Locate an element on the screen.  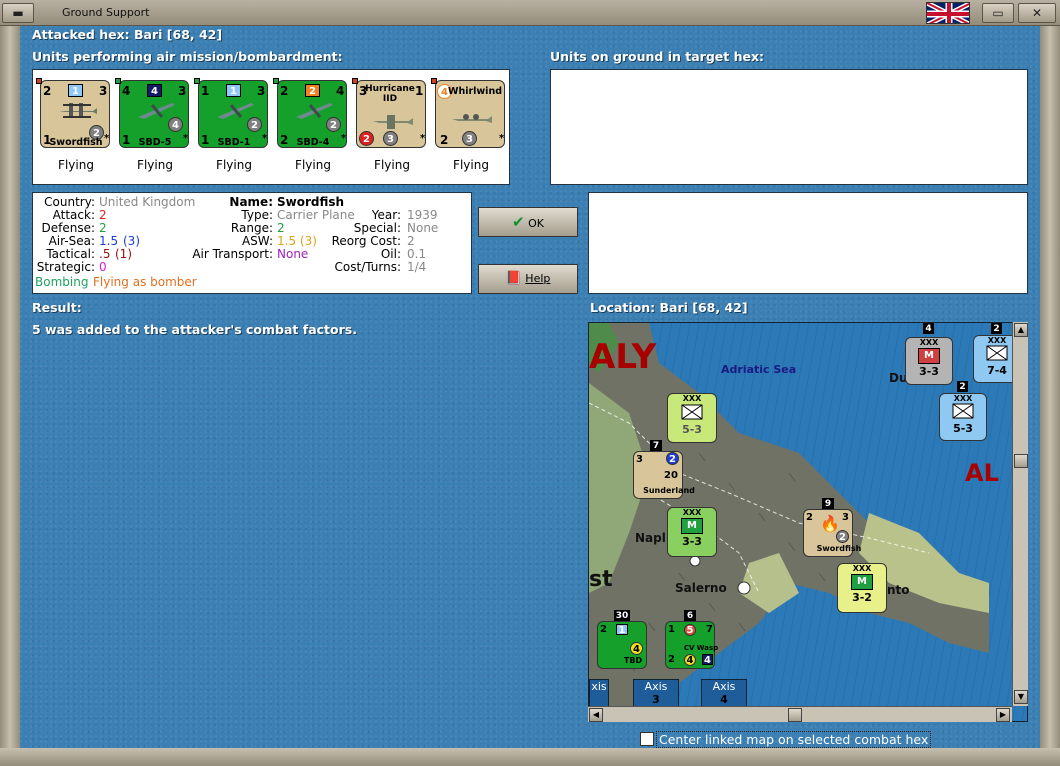
location-label: Location: Bari [68, 42] is located at coordinates (669, 307).